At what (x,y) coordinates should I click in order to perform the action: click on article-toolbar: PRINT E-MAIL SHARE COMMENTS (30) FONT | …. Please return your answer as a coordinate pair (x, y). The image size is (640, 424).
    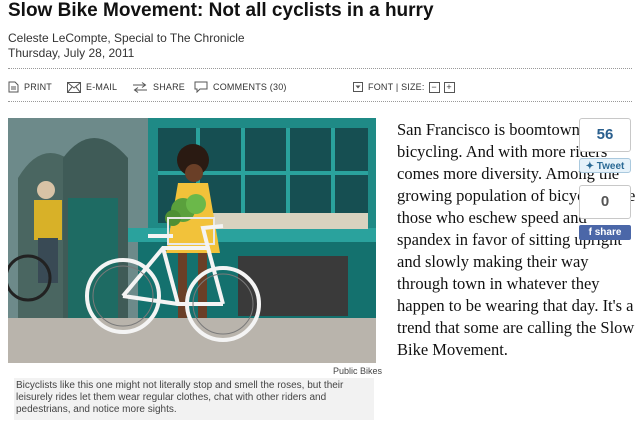
    Looking at the image, I should click on (320, 87).